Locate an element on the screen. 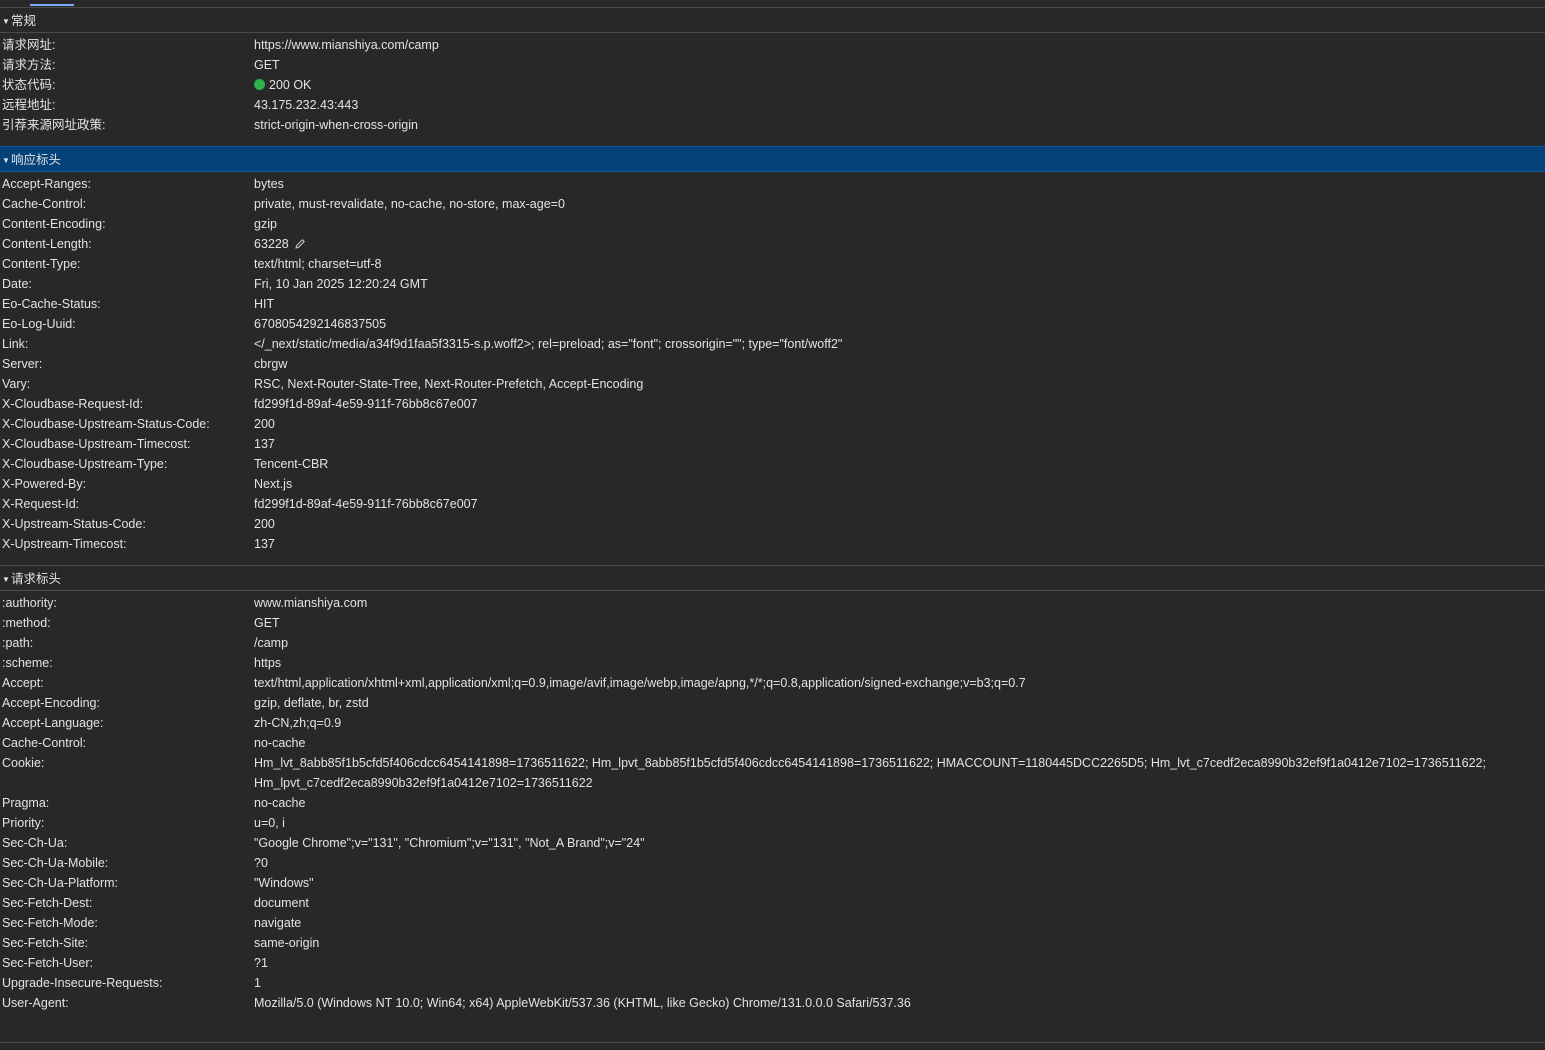  header-row: Sec-Ch-Ua-Mobile: ?0 is located at coordinates (772, 863).